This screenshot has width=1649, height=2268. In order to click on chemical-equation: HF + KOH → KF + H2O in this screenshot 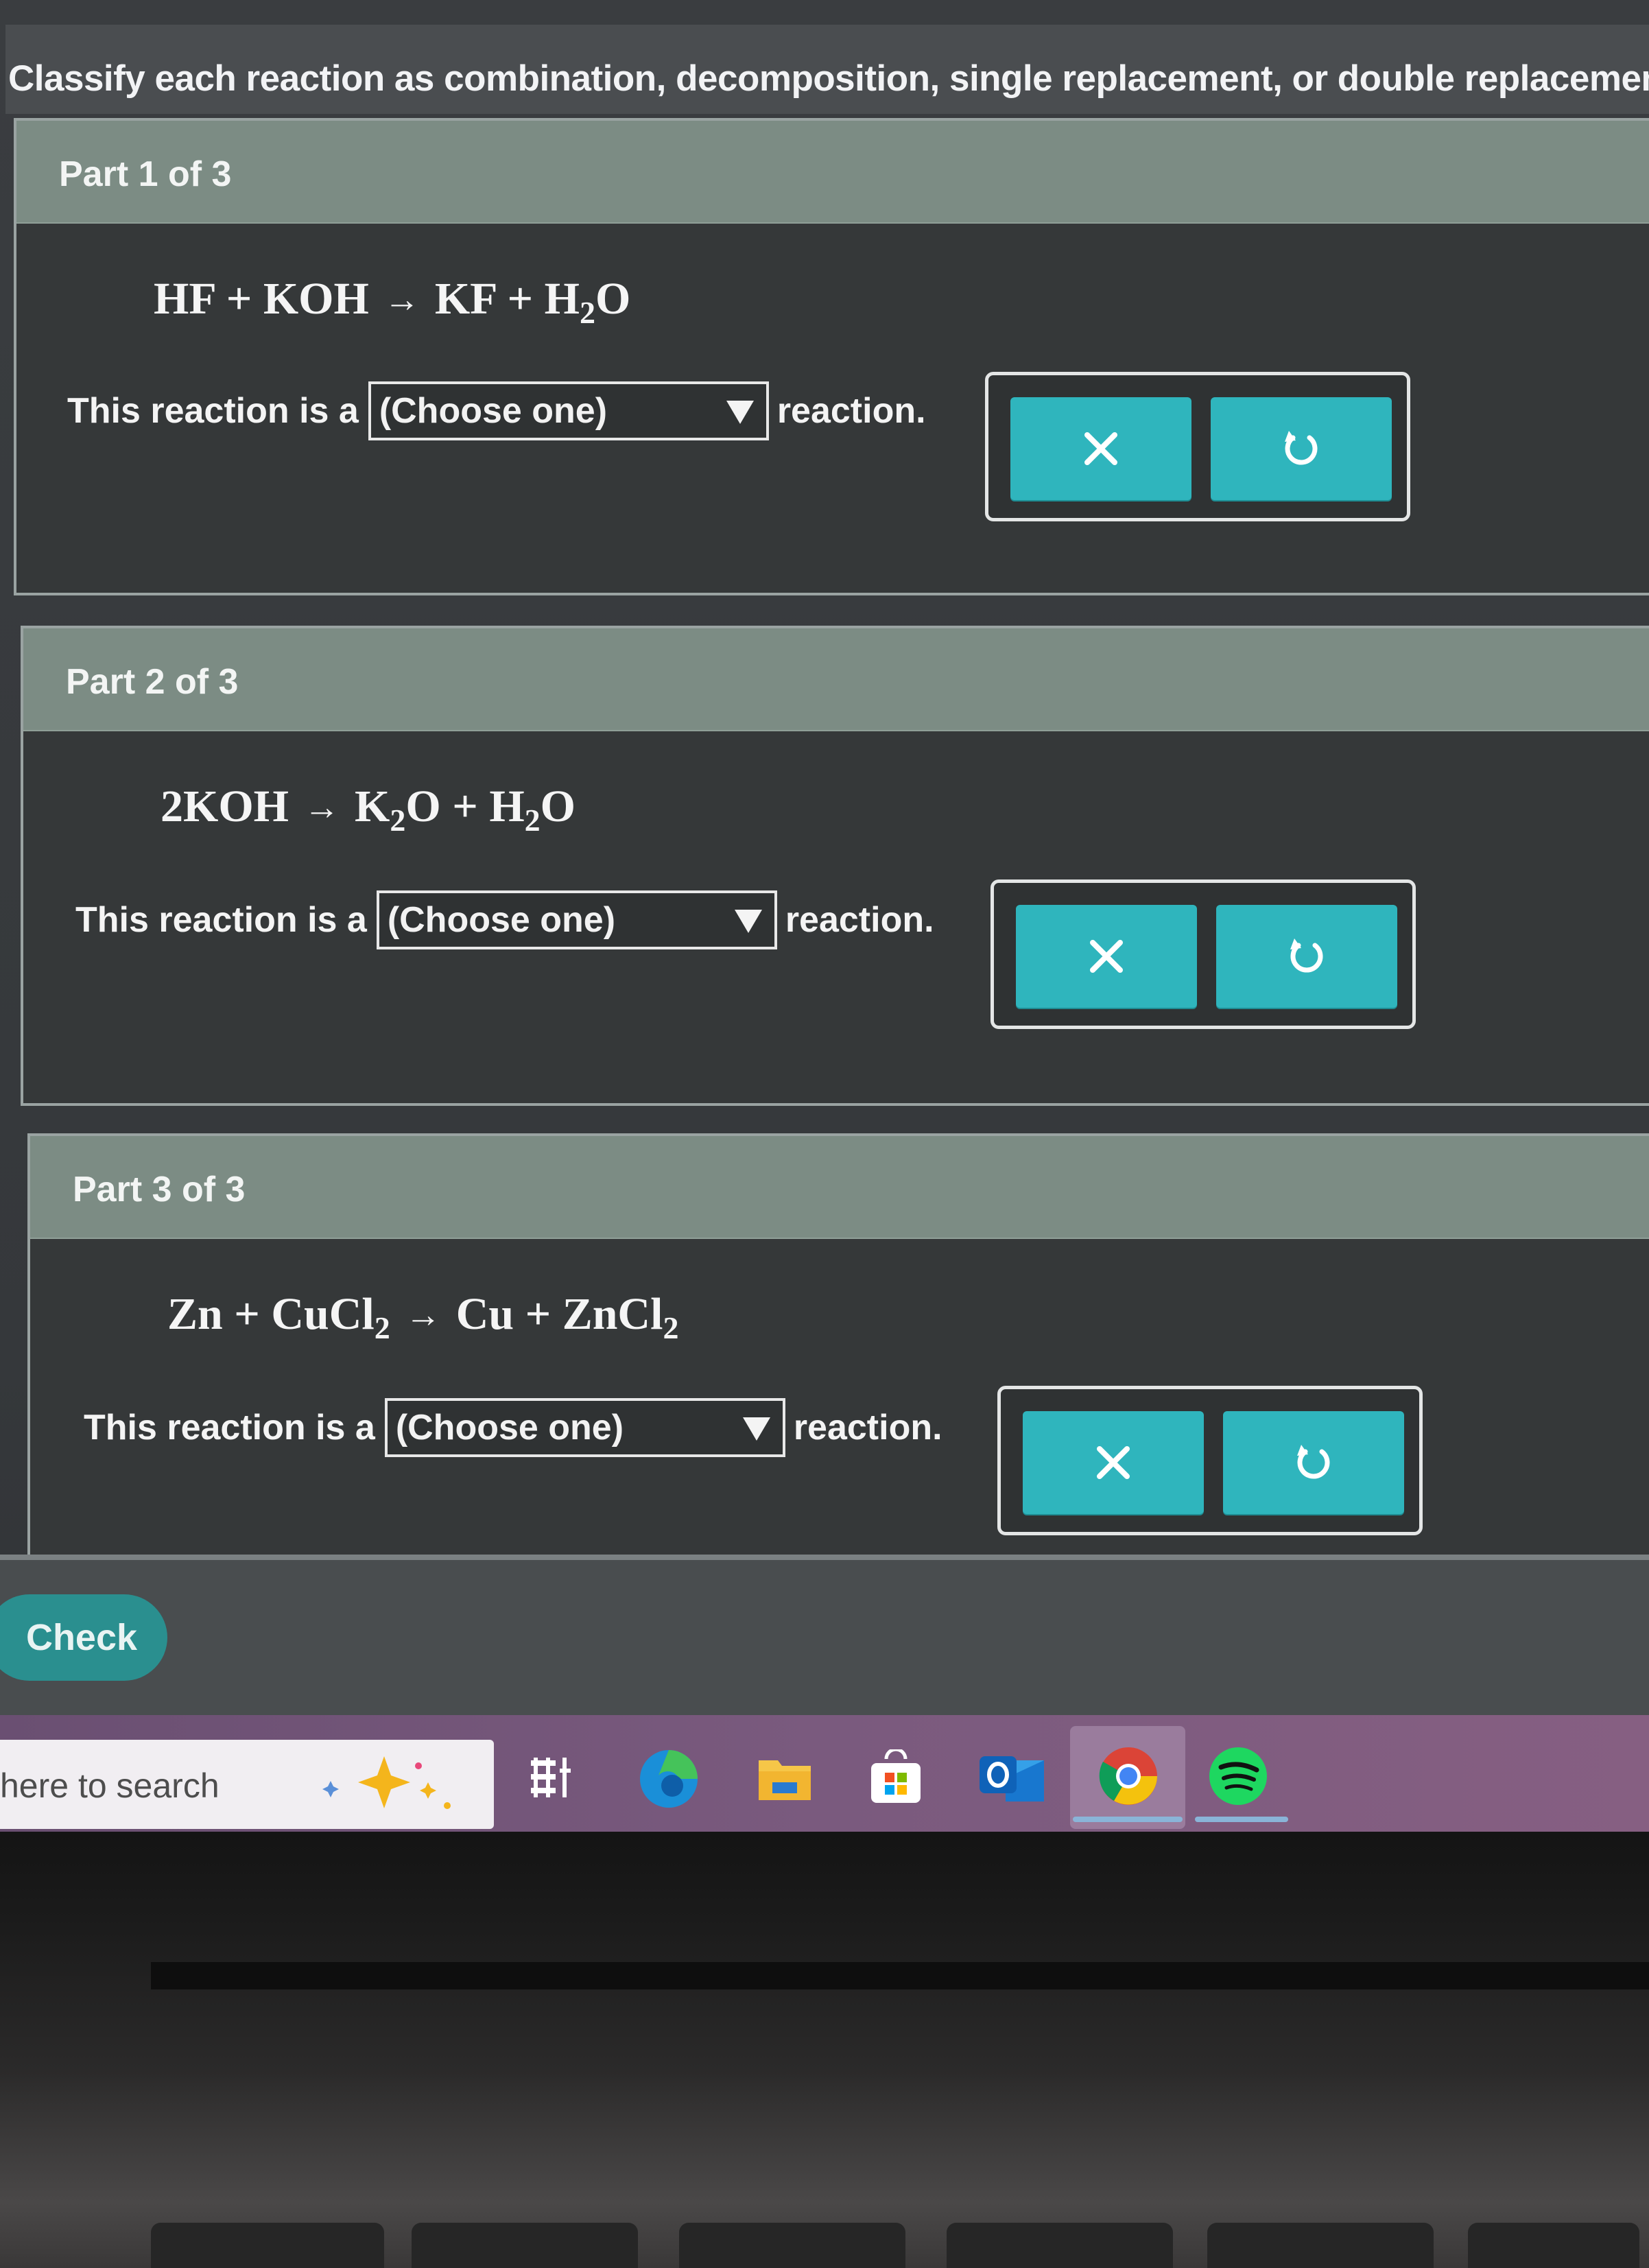, I will do `click(392, 302)`.